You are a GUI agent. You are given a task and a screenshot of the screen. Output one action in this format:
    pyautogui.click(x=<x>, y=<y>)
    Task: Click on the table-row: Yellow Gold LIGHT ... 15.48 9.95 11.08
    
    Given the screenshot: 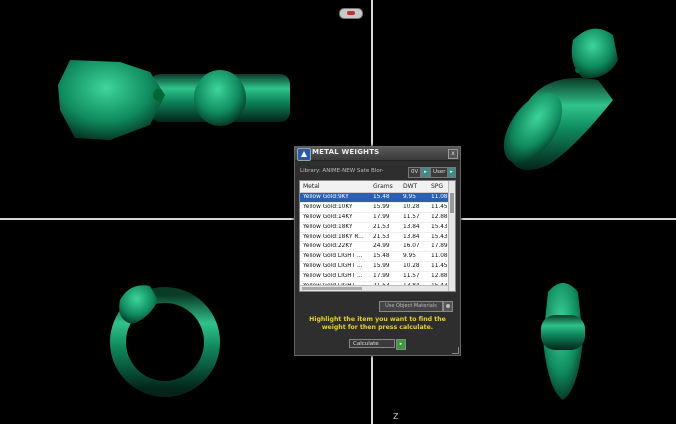 What is the action you would take?
    pyautogui.click(x=374, y=257)
    